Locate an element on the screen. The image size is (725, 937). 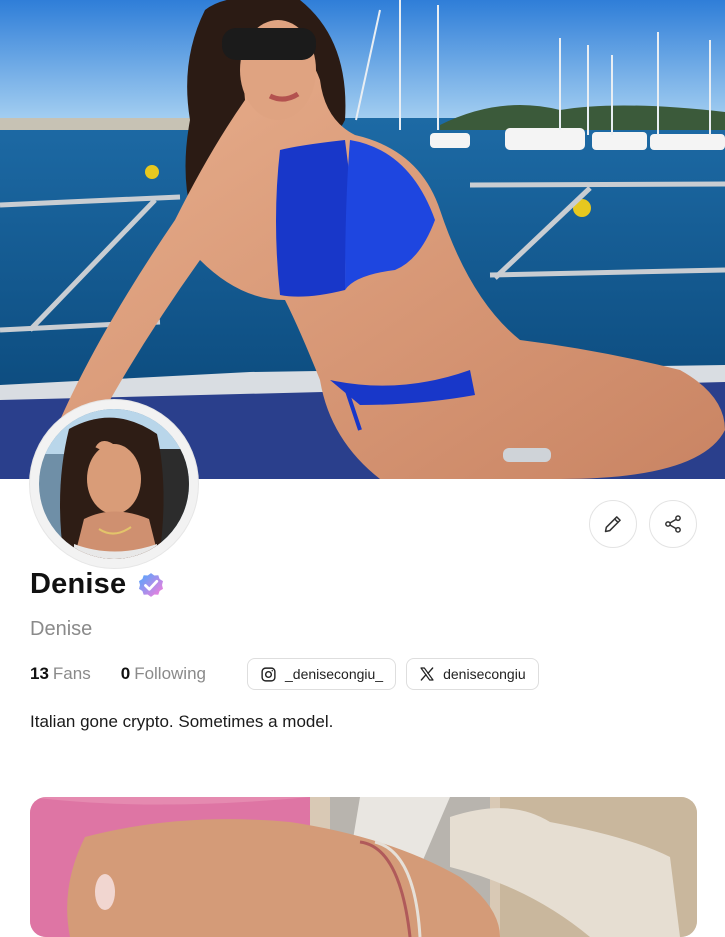
share-icon is located at coordinates (673, 524).